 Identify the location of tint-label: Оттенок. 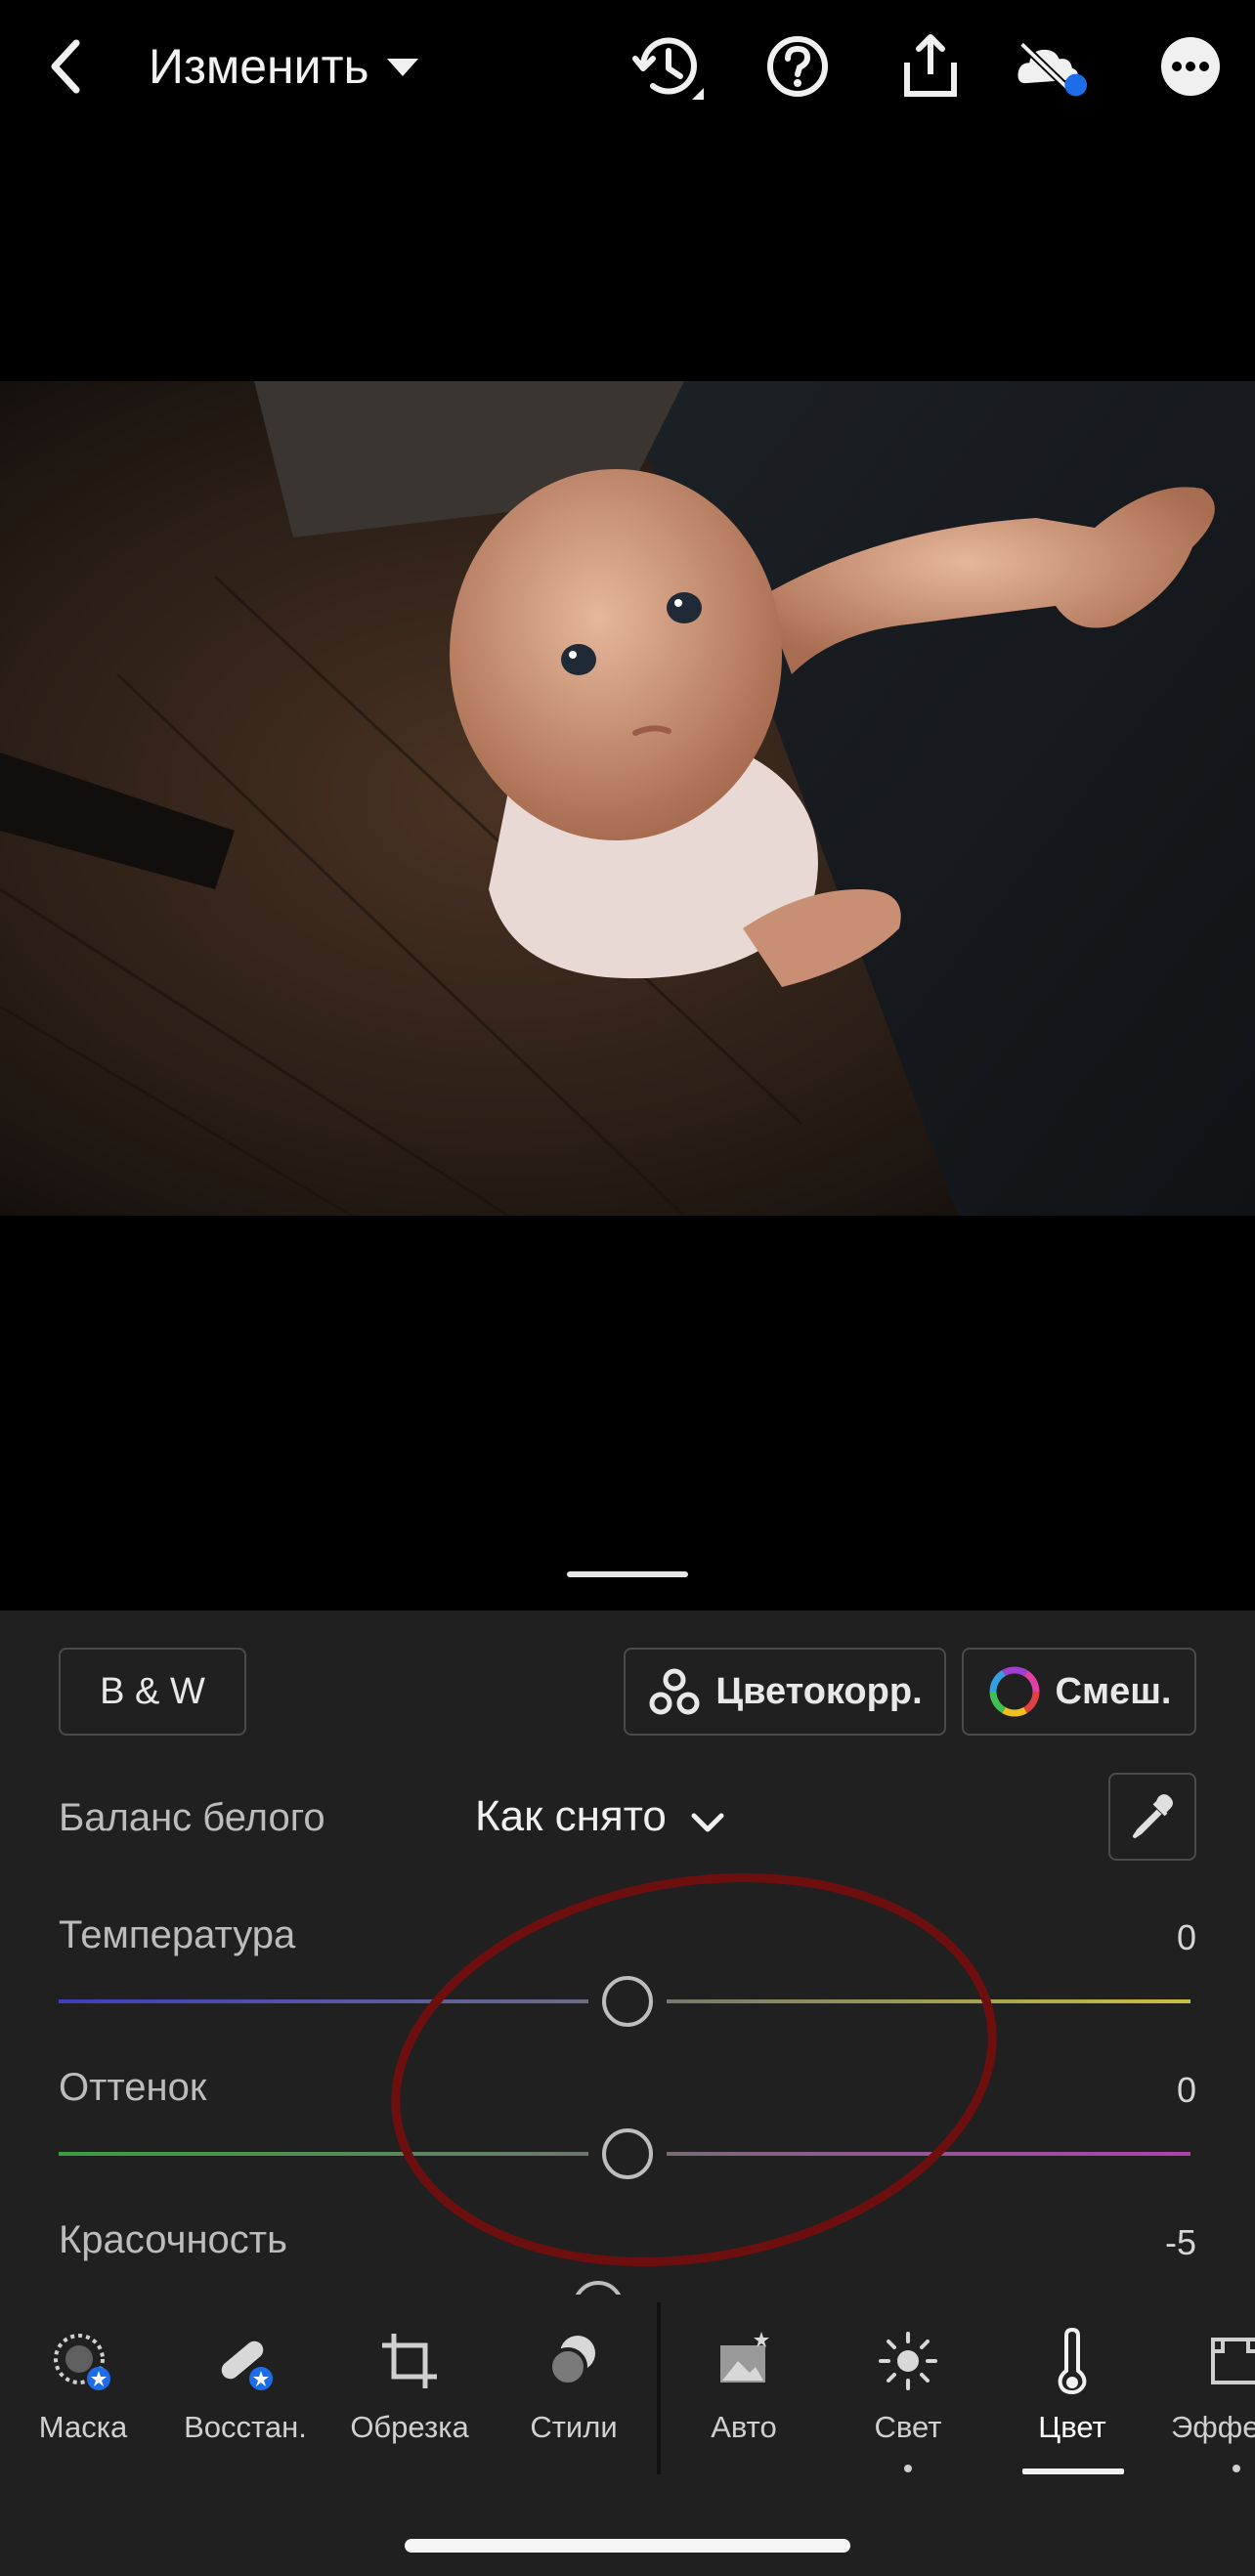
(133, 2088).